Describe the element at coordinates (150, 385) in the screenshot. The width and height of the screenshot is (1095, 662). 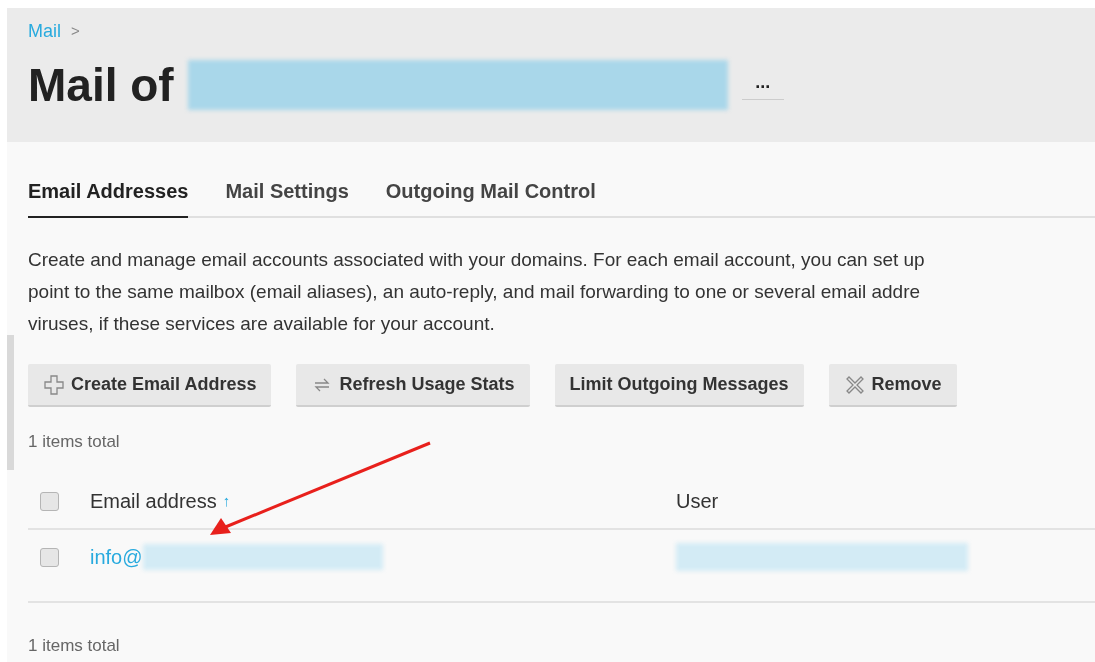
I see `toolbar-button: Create Email Address` at that location.